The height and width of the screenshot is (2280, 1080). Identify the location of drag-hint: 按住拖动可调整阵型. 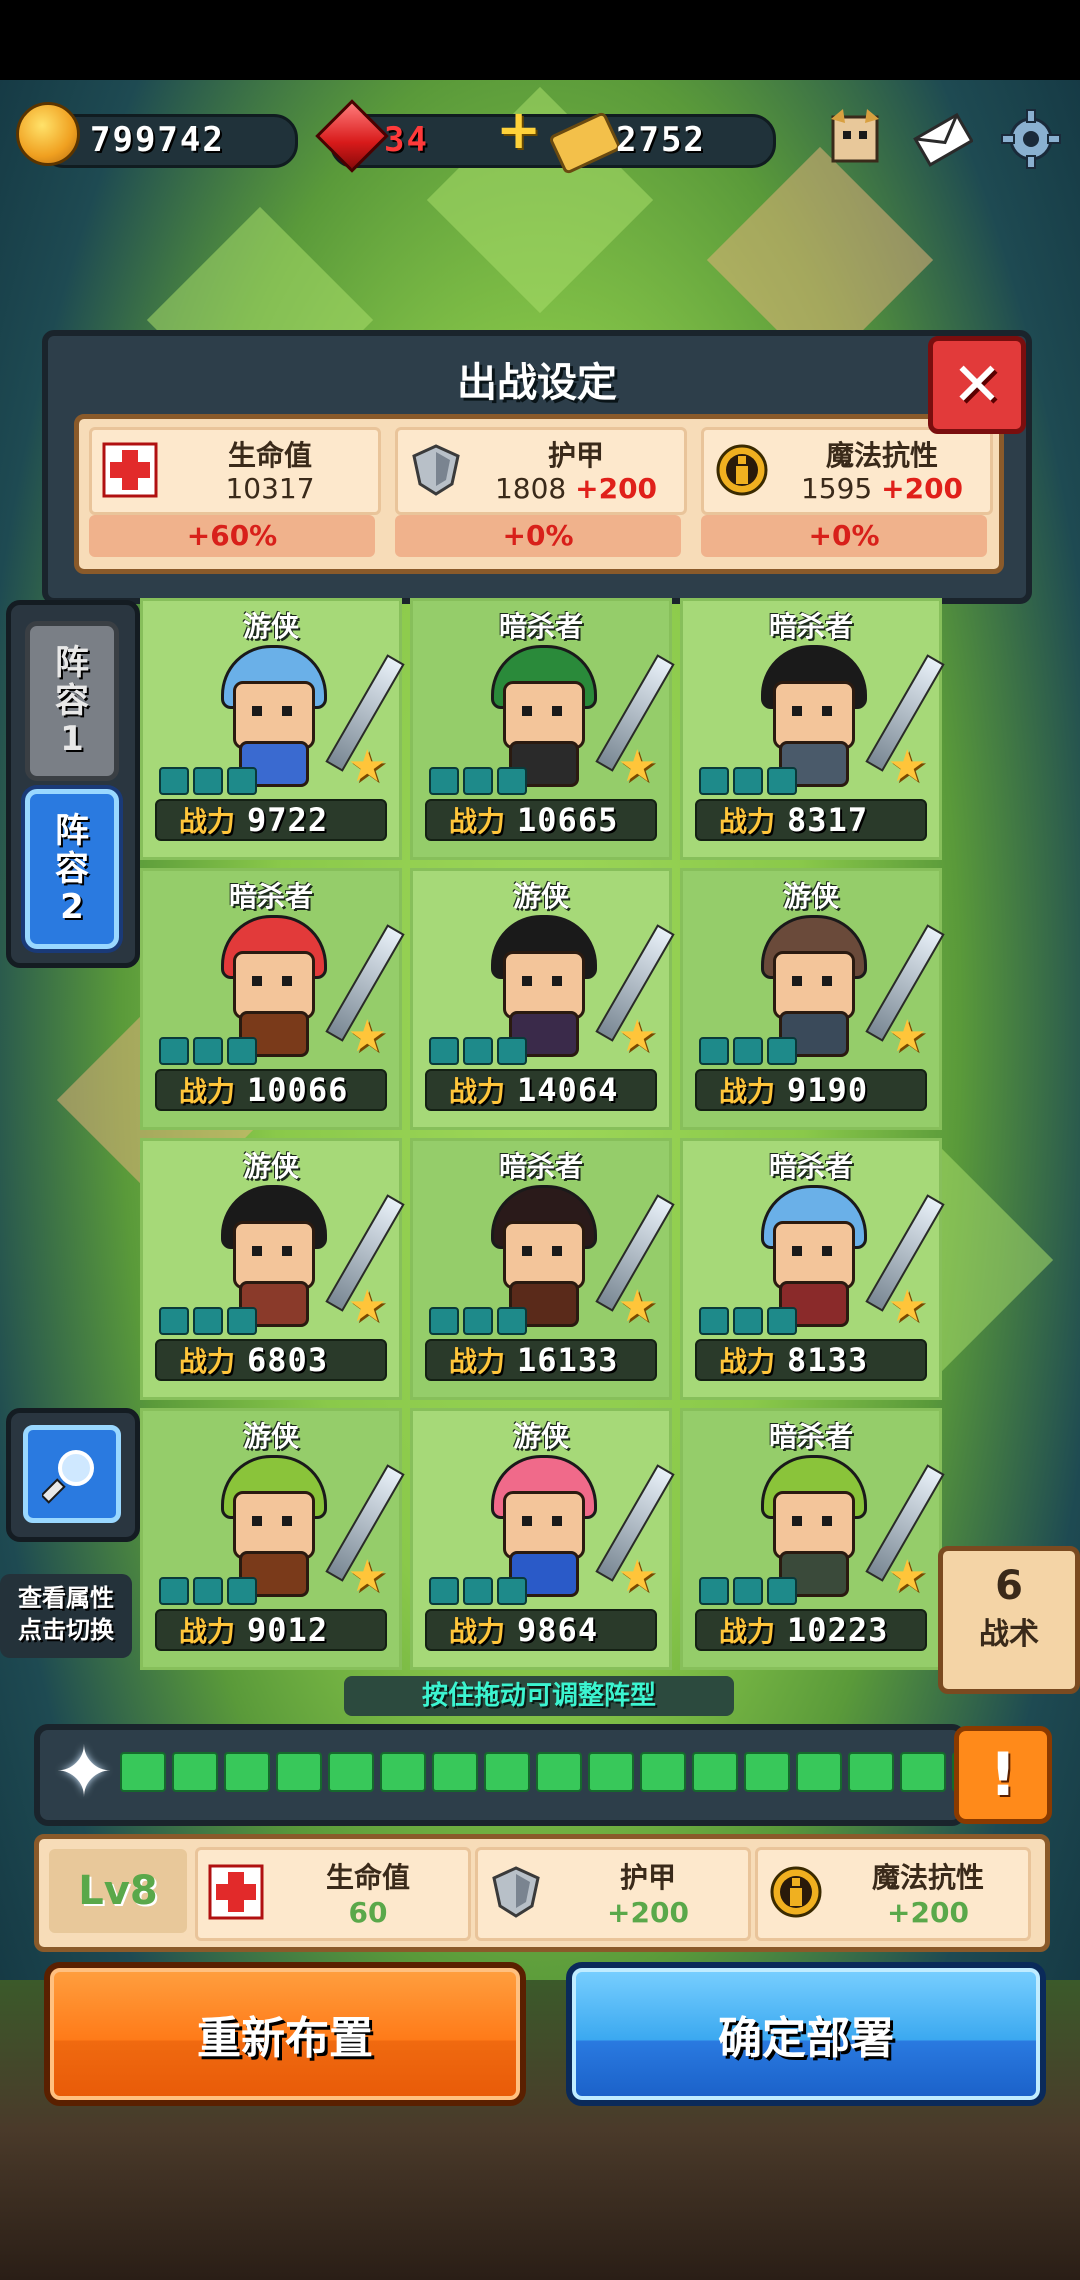
(539, 1696).